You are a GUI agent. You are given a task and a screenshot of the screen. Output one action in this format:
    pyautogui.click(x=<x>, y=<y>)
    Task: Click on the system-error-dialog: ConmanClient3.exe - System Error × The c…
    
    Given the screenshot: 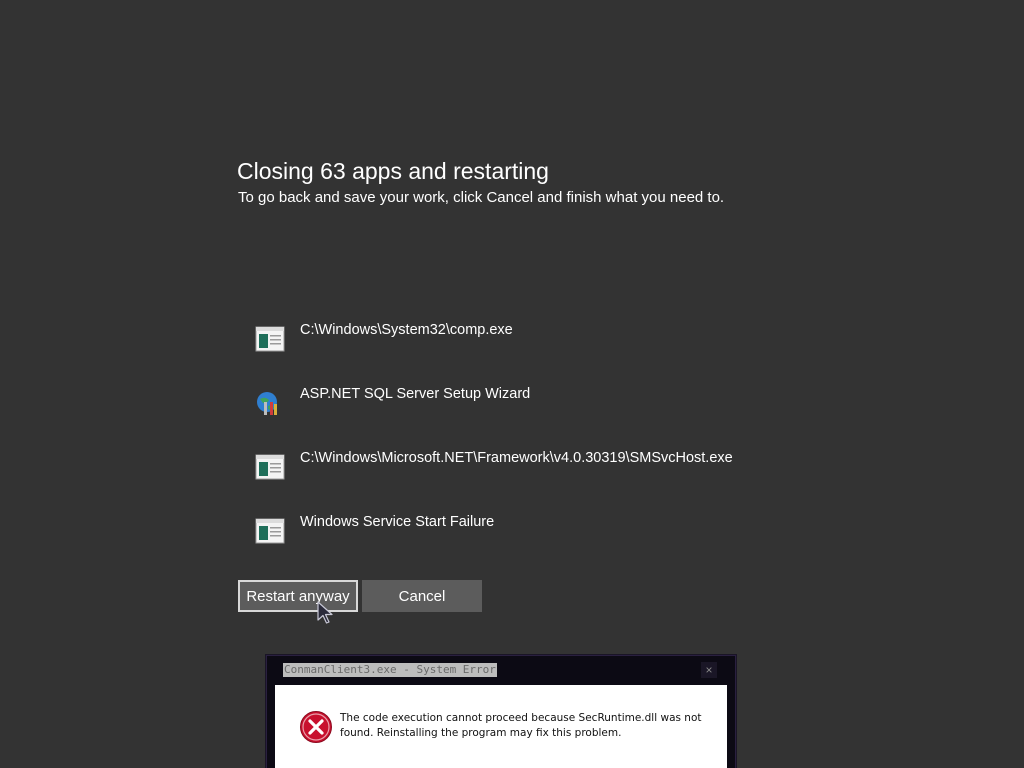 What is the action you would take?
    pyautogui.click(x=501, y=711)
    